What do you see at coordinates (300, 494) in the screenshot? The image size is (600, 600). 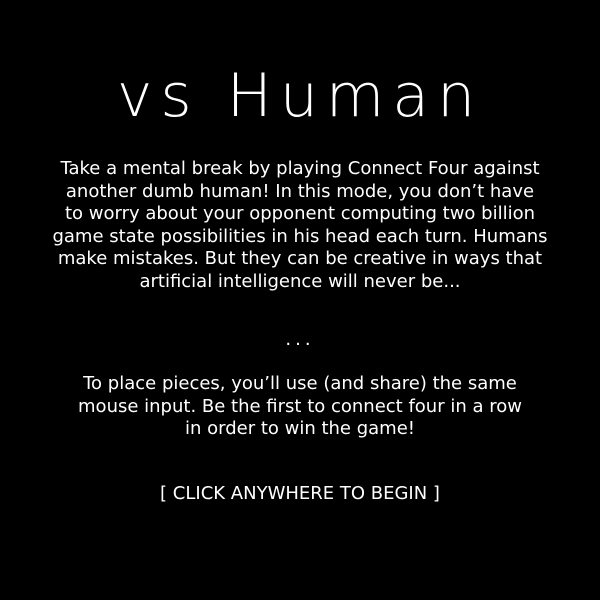 I see `click-to-begin-prompt: [ CLICK ANYWHERE TO BEGIN ]` at bounding box center [300, 494].